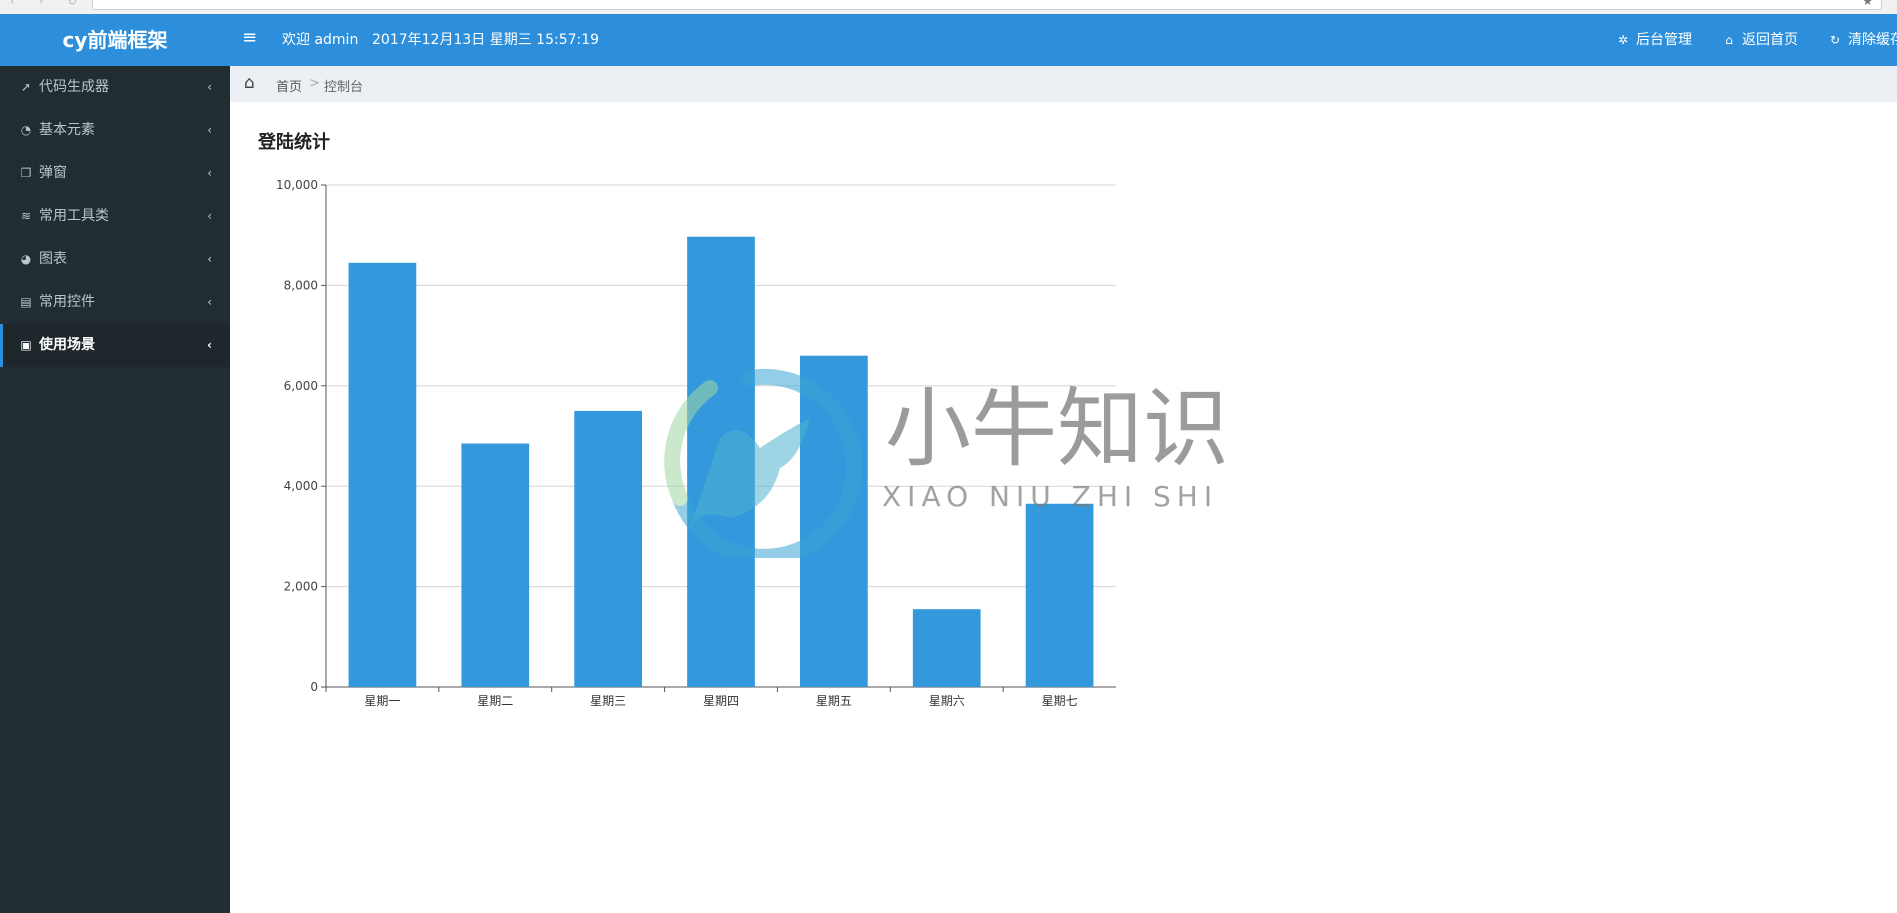 This screenshot has width=1897, height=913. Describe the element at coordinates (834, 701) in the screenshot. I see `x-tick-label: 星期五` at that location.